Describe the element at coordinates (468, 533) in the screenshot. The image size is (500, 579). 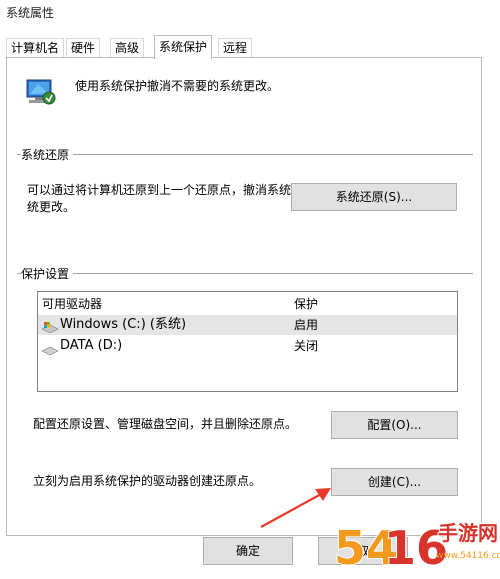
I see `svg-text: 手游网` at that location.